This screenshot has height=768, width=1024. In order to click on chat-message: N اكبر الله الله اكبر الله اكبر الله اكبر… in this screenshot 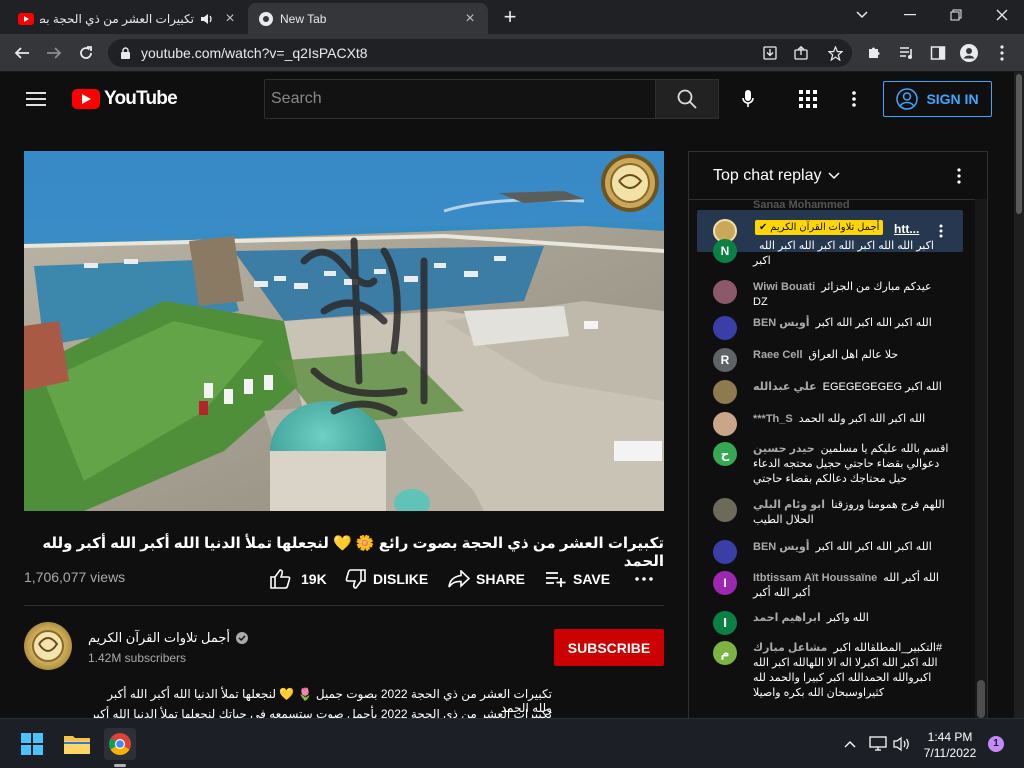, I will do `click(831, 254)`.